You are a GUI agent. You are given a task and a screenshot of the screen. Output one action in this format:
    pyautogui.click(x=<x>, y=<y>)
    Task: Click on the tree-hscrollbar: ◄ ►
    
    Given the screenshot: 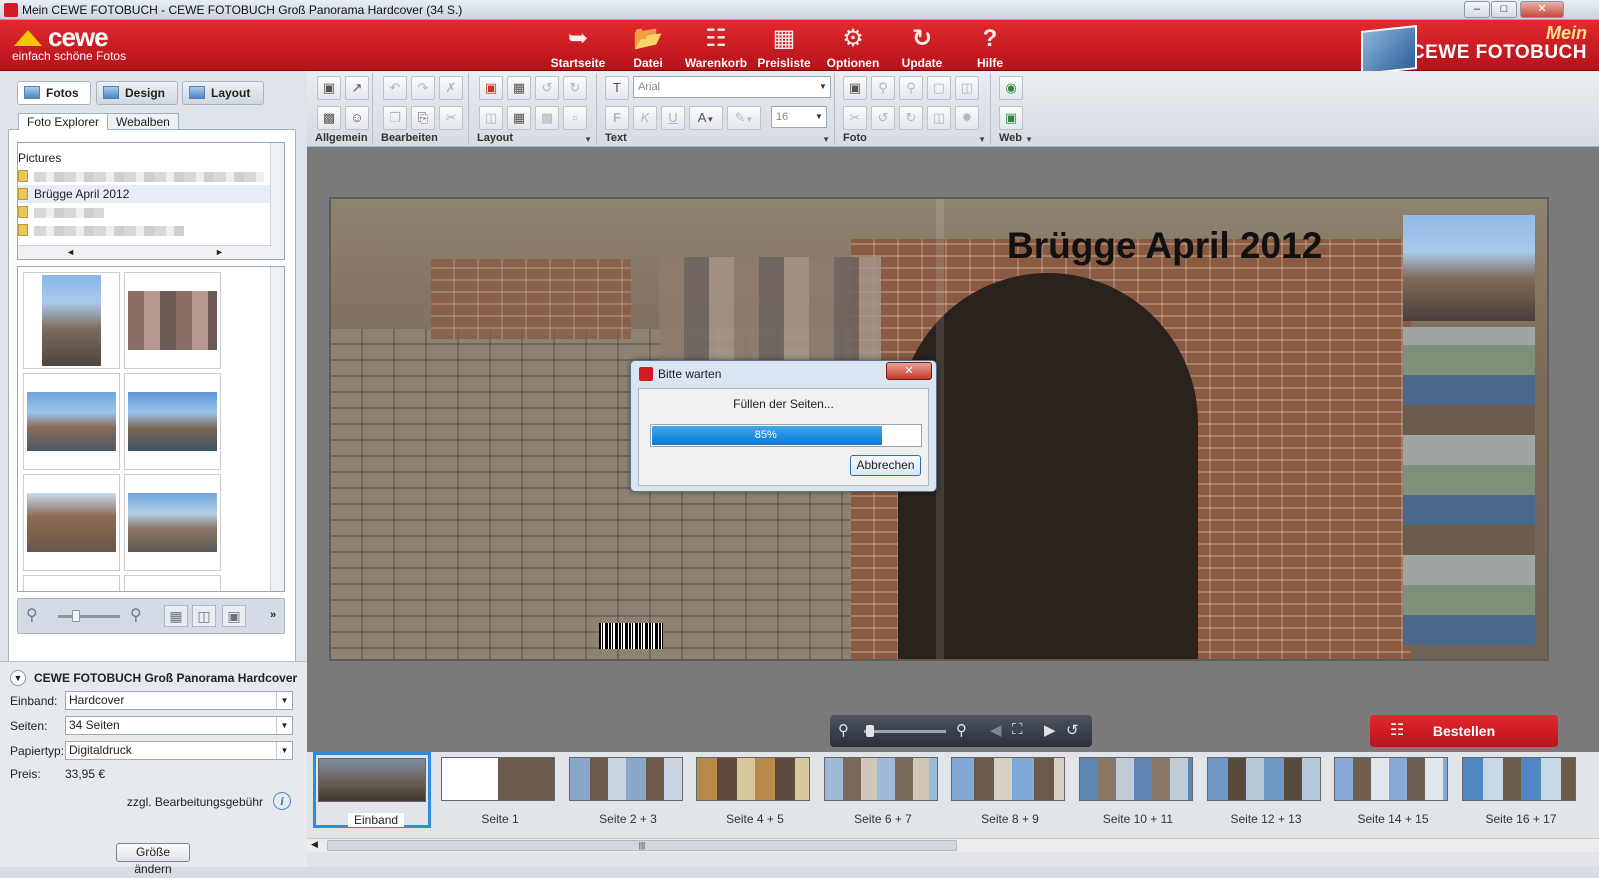 What is the action you would take?
    pyautogui.click(x=145, y=252)
    